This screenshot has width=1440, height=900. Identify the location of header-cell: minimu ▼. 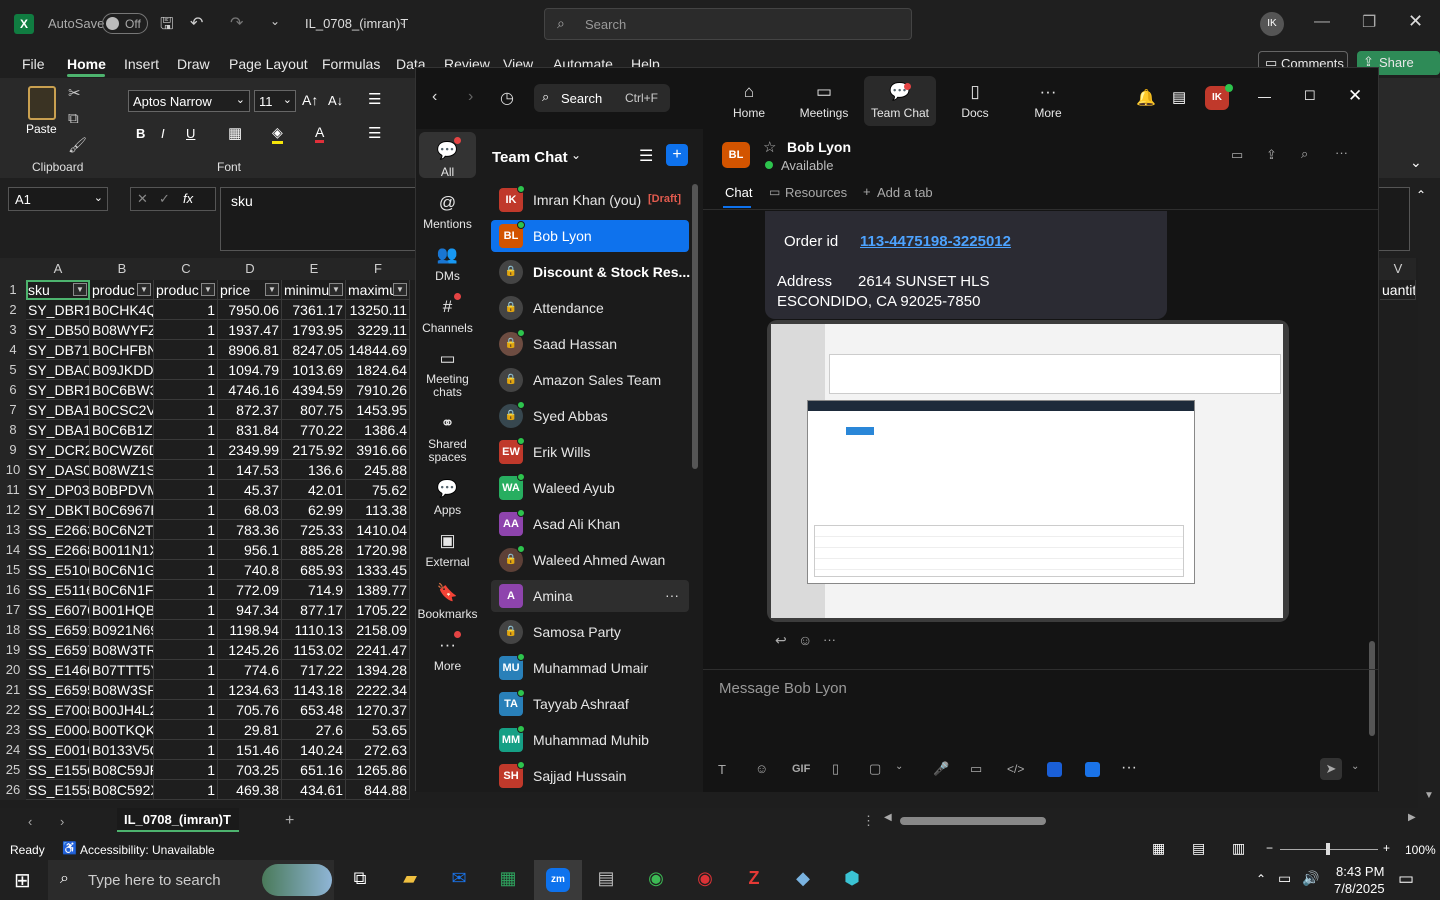
(314, 290).